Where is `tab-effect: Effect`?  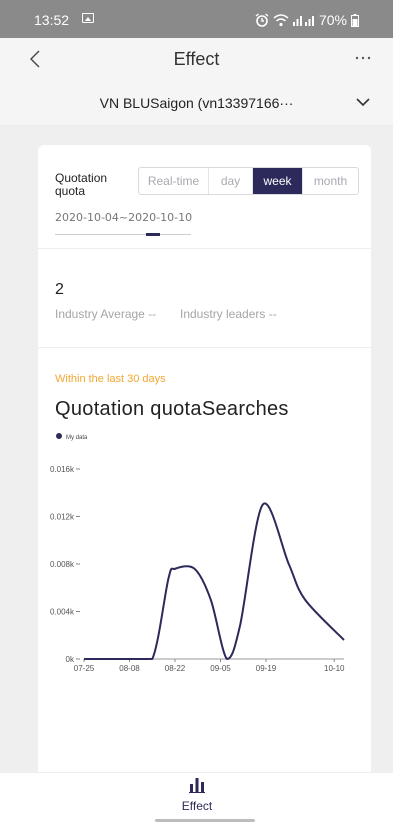 tab-effect: Effect is located at coordinates (197, 797).